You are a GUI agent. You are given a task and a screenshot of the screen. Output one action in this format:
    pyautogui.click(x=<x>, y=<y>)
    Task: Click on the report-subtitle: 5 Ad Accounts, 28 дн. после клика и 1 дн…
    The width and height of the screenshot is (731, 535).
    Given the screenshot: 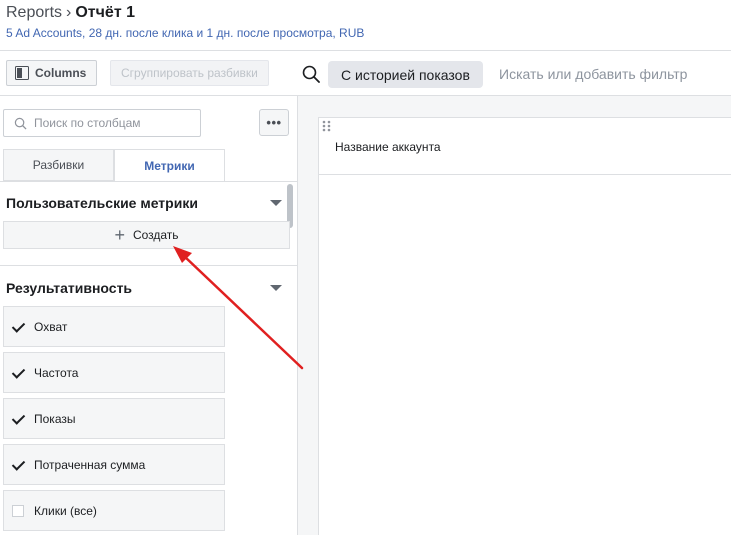 What is the action you would take?
    pyautogui.click(x=185, y=33)
    